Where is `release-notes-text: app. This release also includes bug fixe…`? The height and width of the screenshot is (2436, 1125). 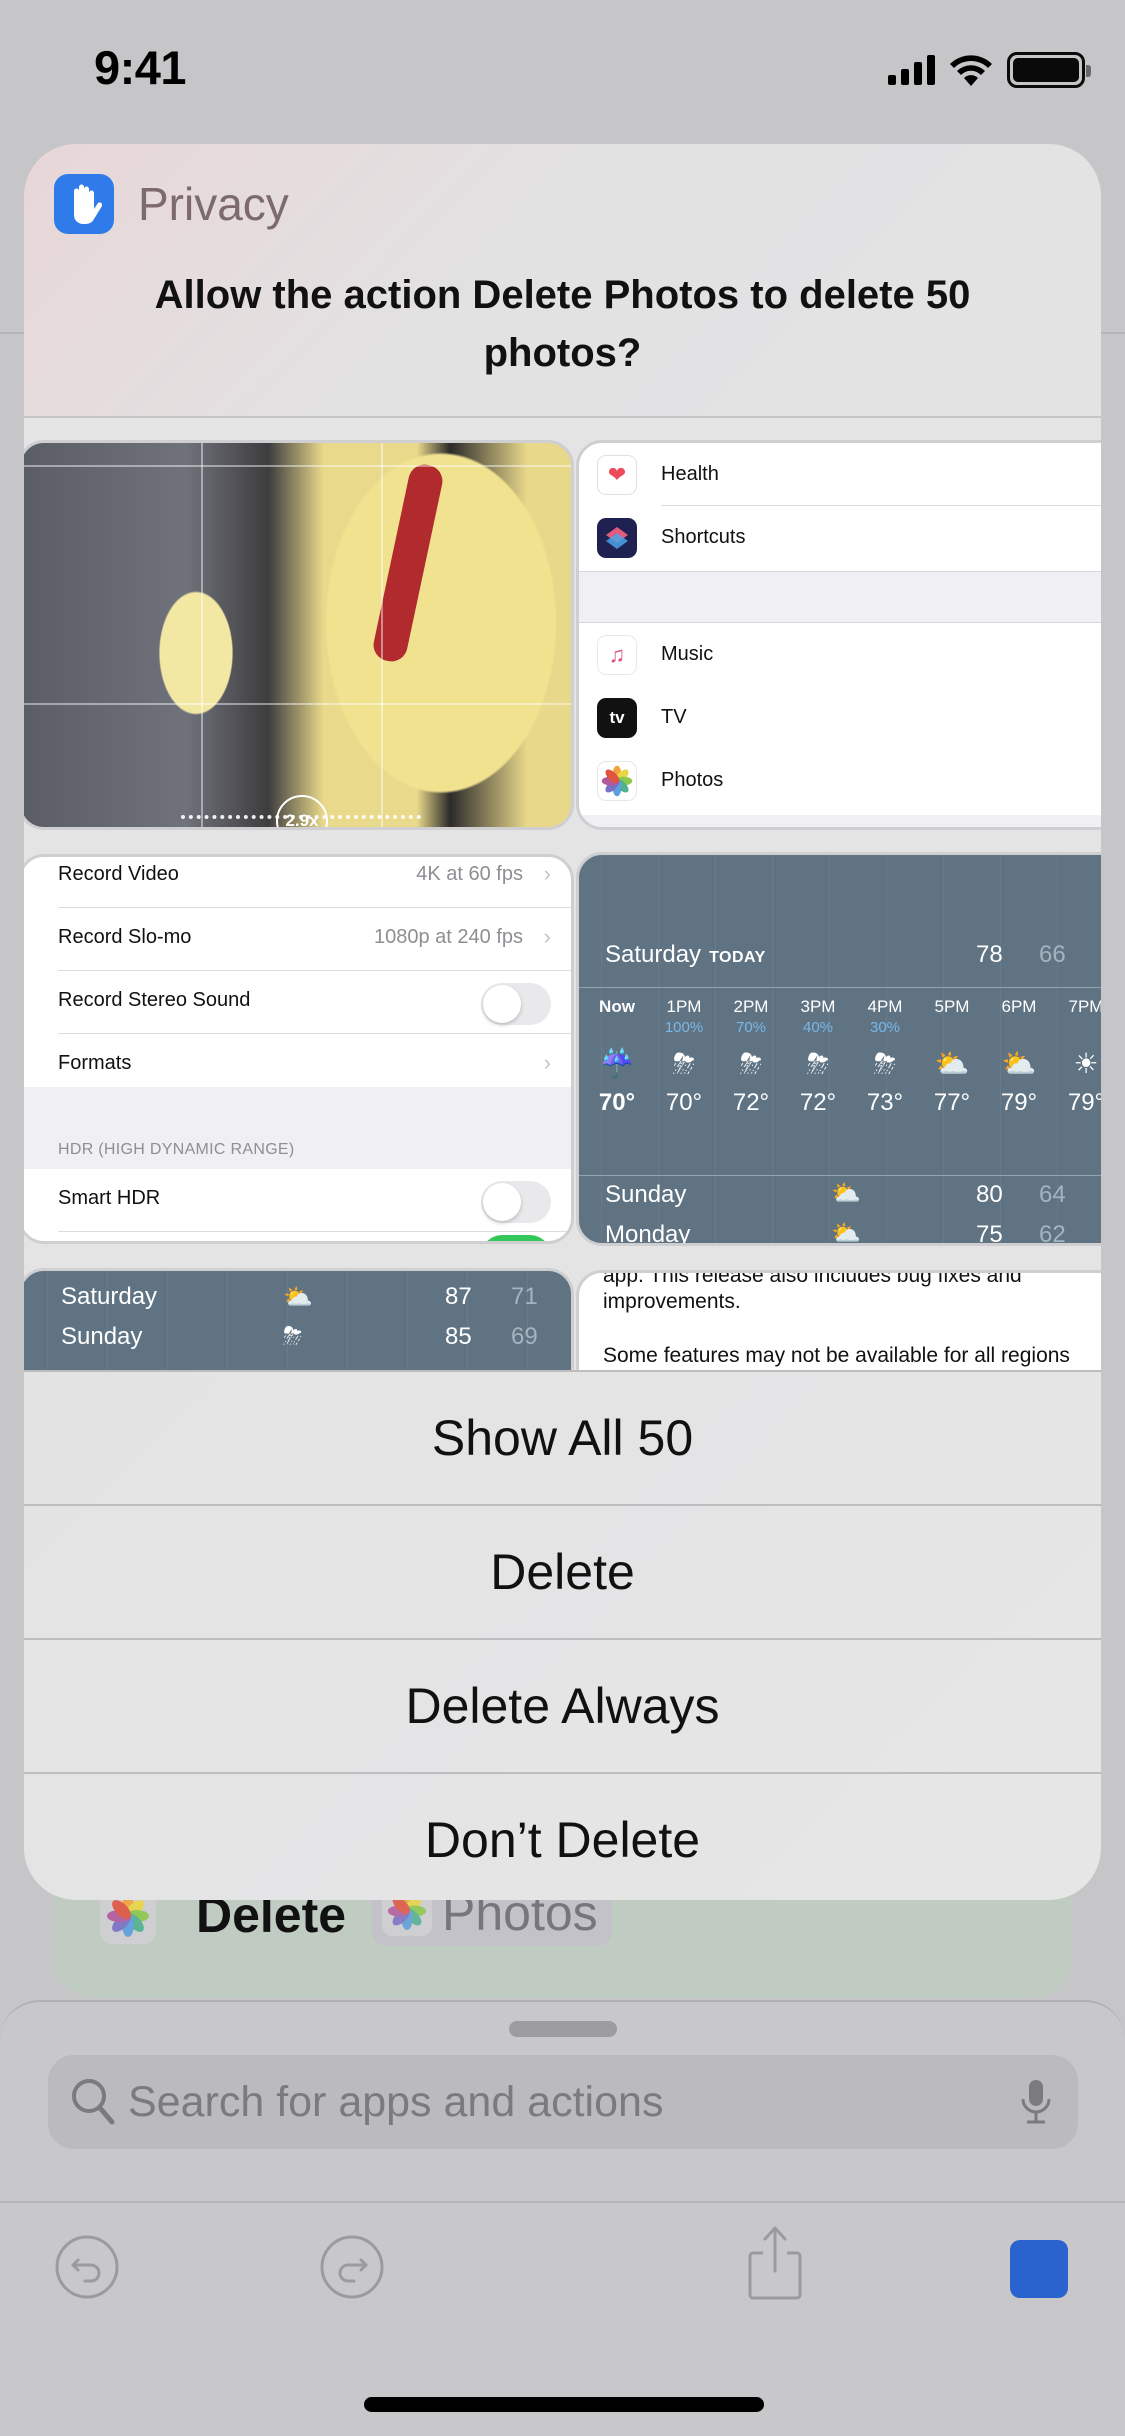
release-notes-text: app. This release also includes bug fixe… is located at coordinates (812, 1291).